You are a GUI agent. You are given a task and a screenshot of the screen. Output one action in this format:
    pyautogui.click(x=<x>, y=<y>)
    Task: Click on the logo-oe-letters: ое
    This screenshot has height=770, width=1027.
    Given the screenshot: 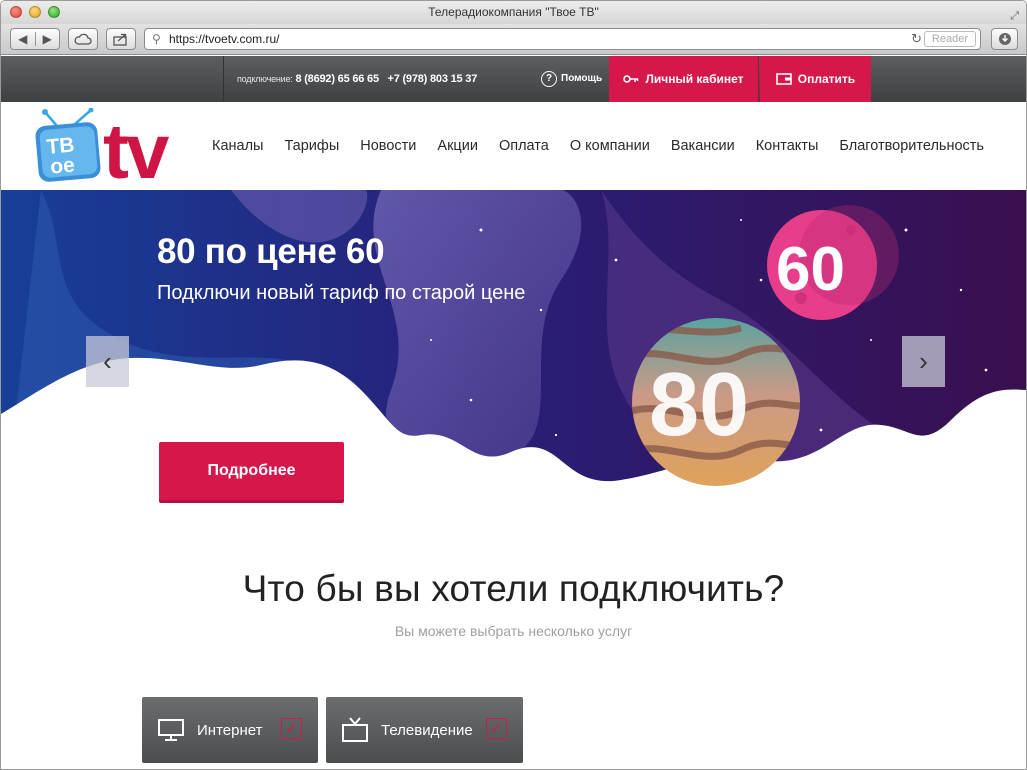 What is the action you would take?
    pyautogui.click(x=62, y=166)
    